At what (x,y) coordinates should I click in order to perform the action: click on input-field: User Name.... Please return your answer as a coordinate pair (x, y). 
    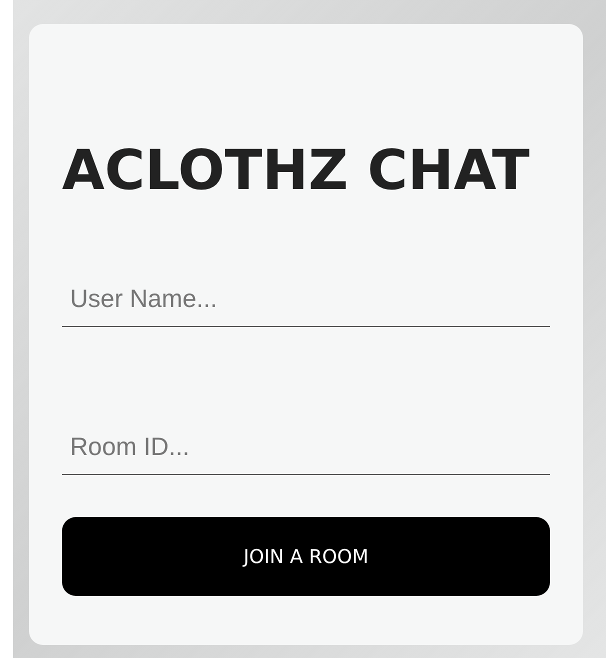
    Looking at the image, I should click on (306, 303).